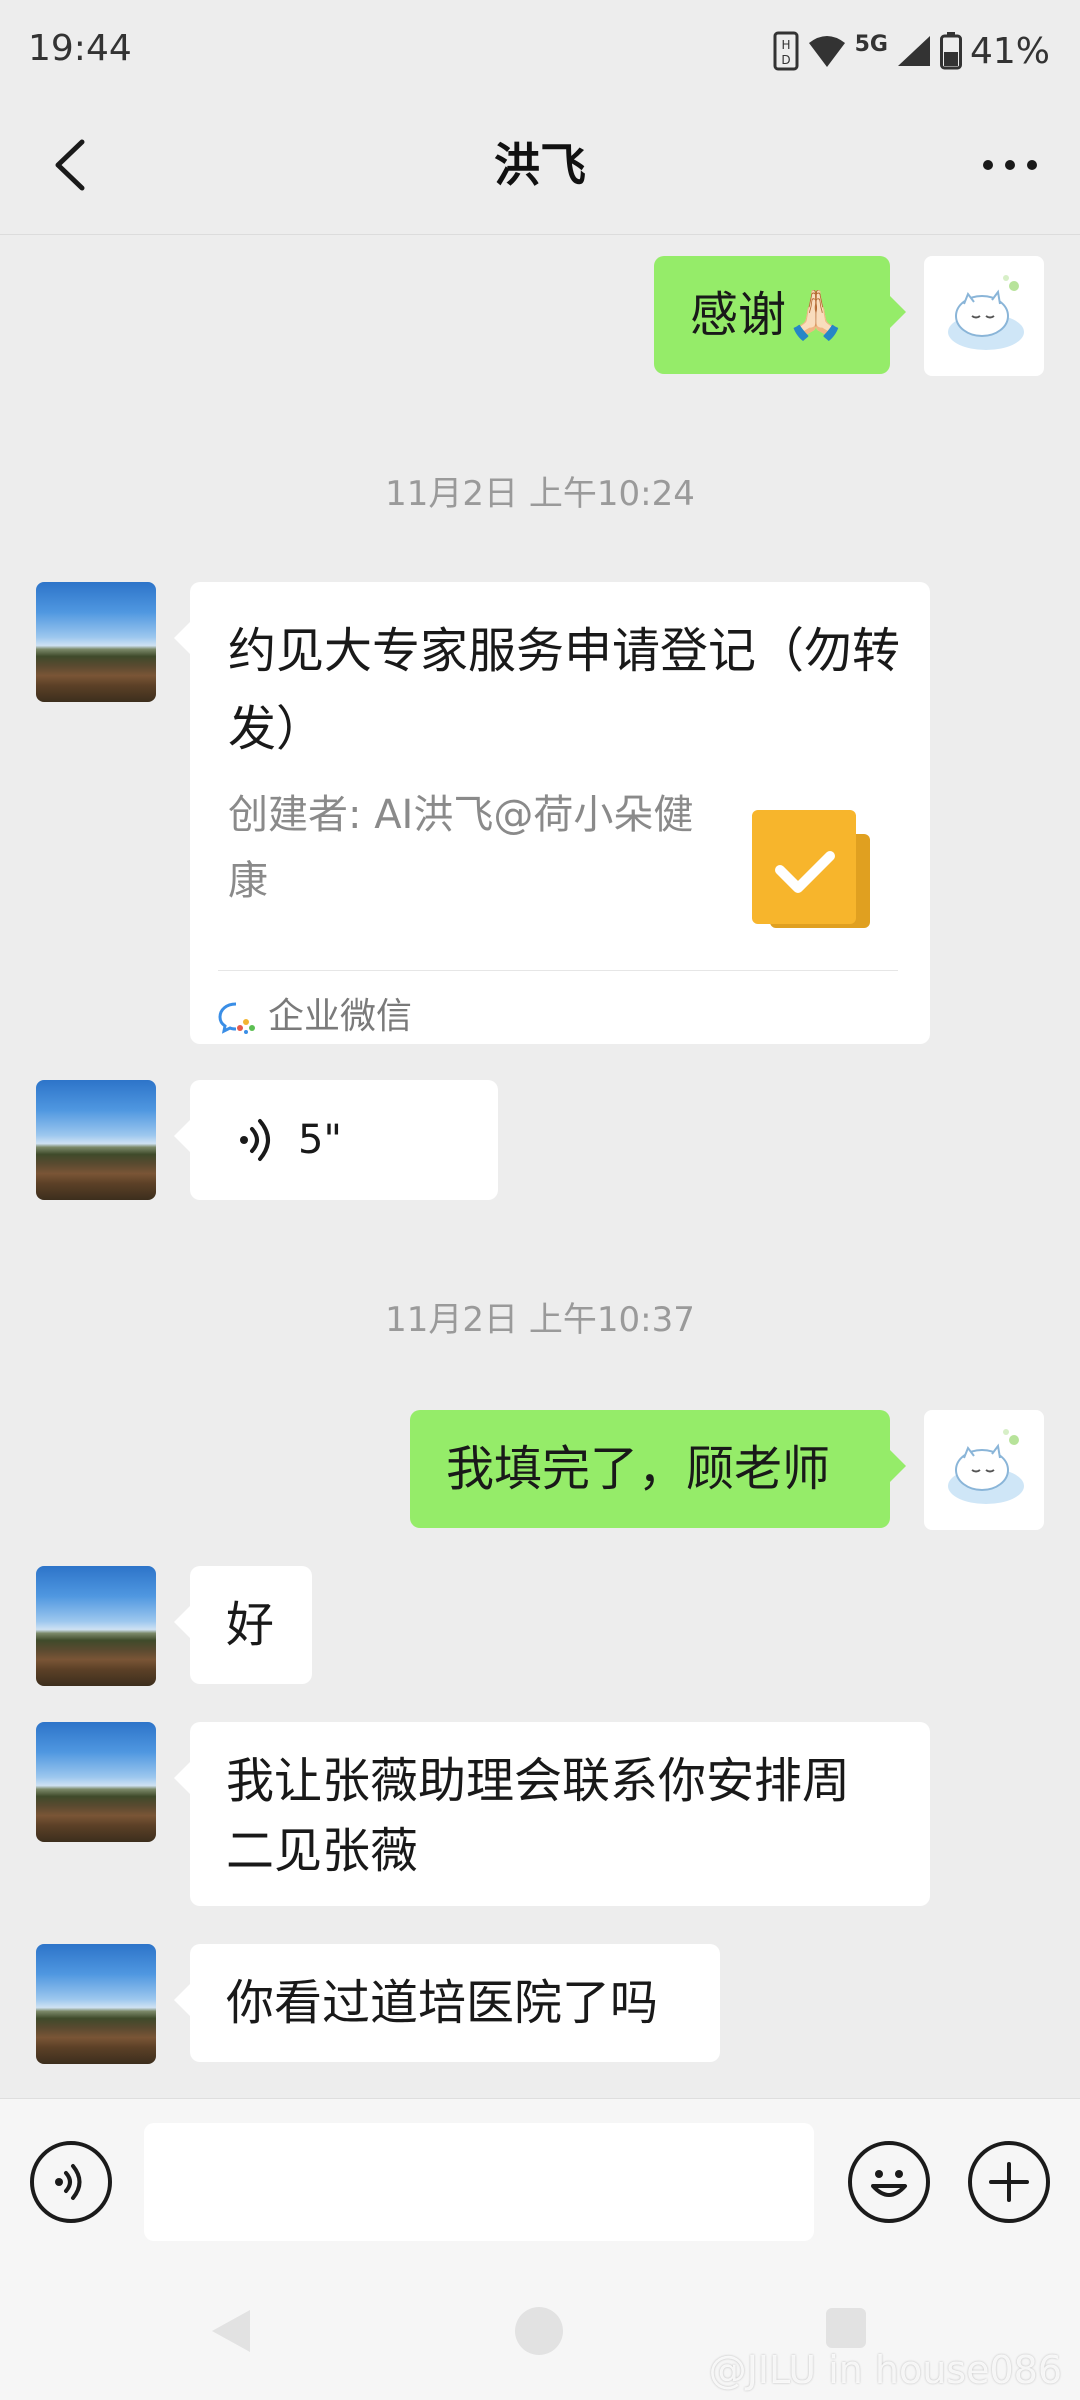 The height and width of the screenshot is (2400, 1080). I want to click on card-title: 约见大专家服务申请登记（勿转发）, so click(564, 690).